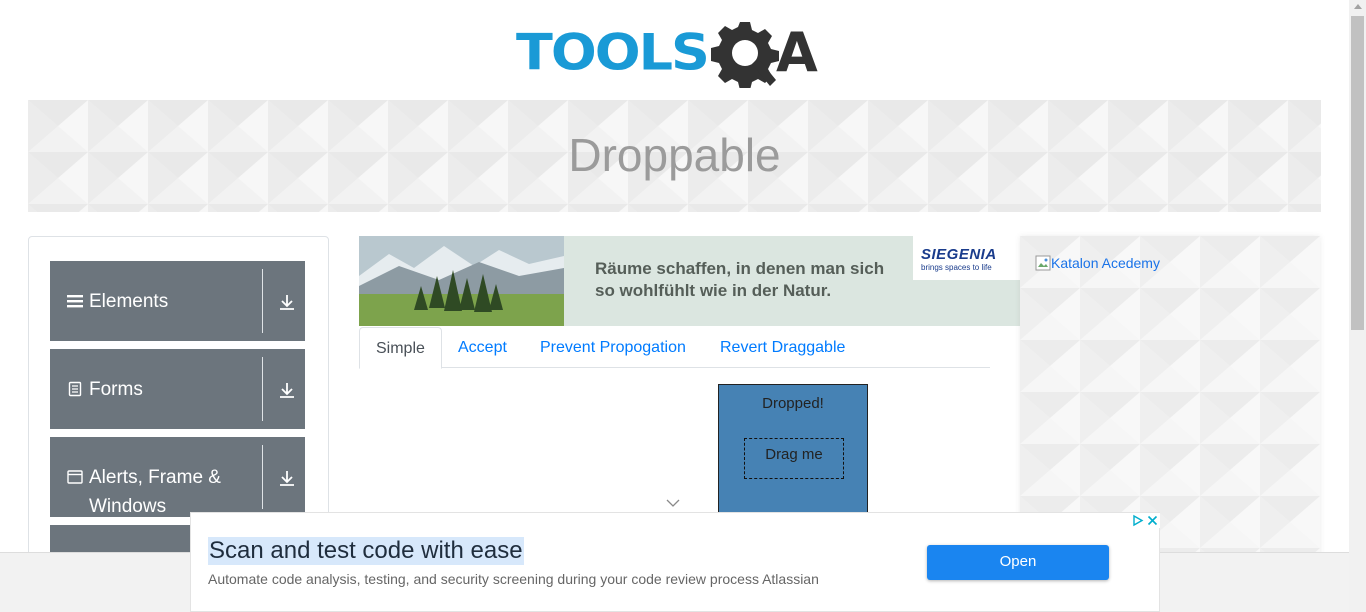 This screenshot has width=1366, height=612. I want to click on adchoices-icon, so click(1137, 520).